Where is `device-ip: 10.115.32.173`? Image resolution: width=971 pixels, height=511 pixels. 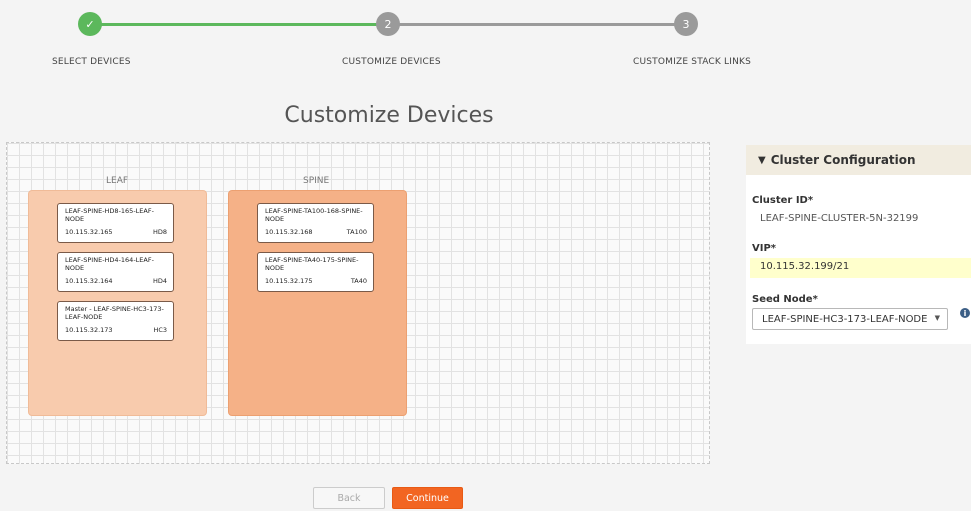 device-ip: 10.115.32.173 is located at coordinates (89, 330).